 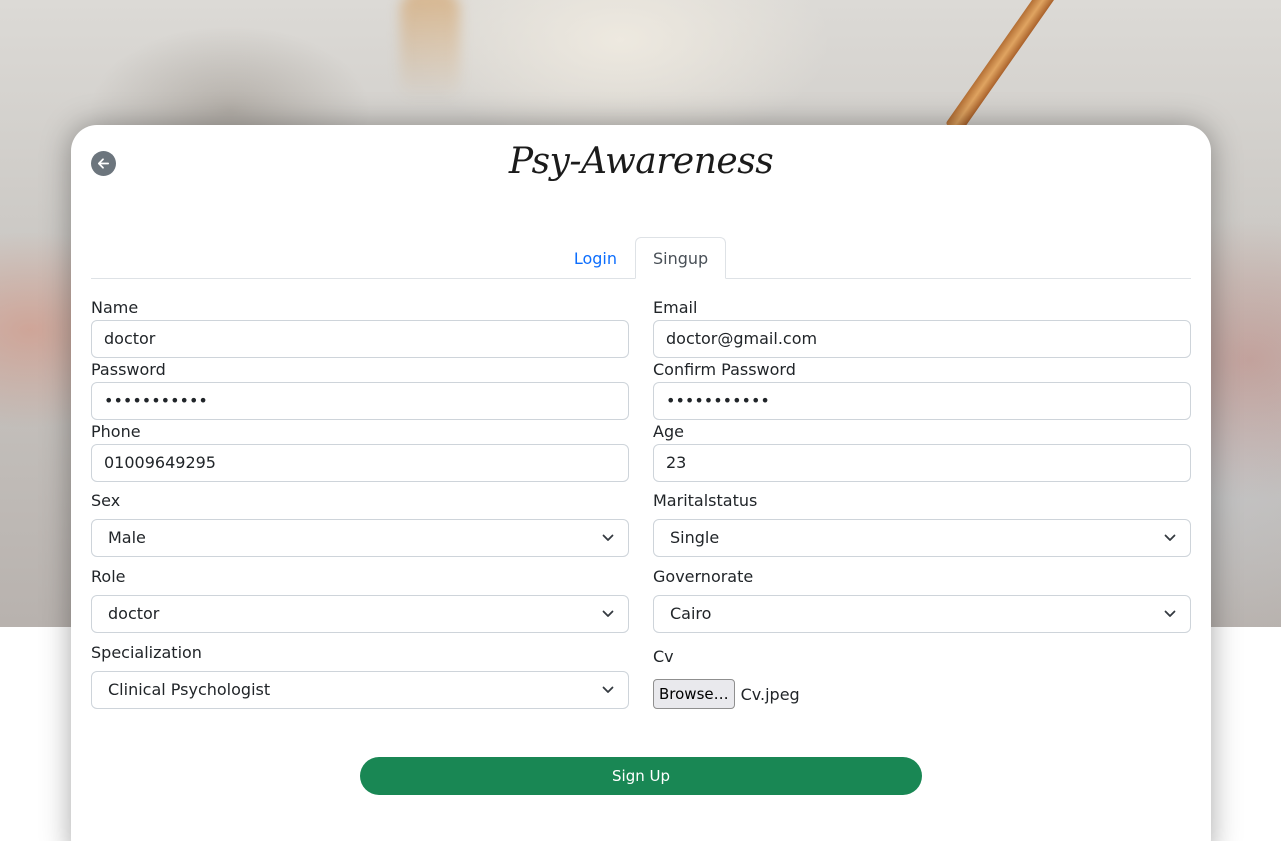 I want to click on confirm-password-label: Confirm Password, so click(x=724, y=369).